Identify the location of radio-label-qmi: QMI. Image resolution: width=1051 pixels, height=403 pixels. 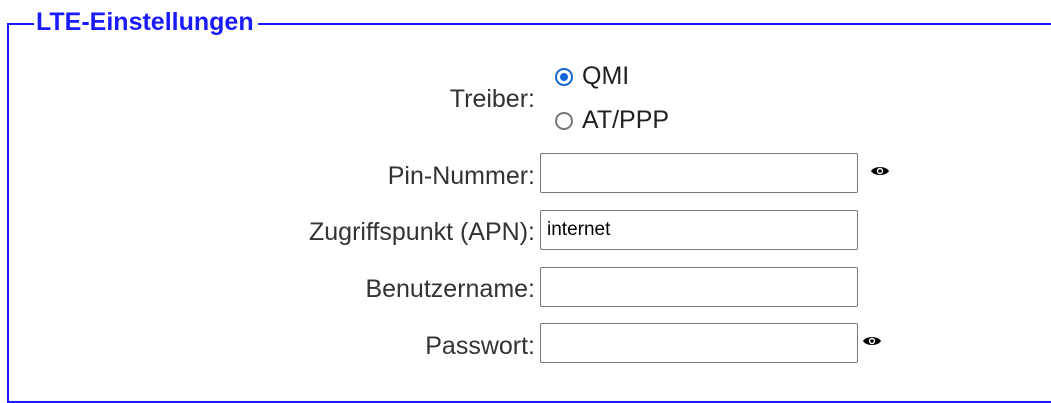
(606, 76).